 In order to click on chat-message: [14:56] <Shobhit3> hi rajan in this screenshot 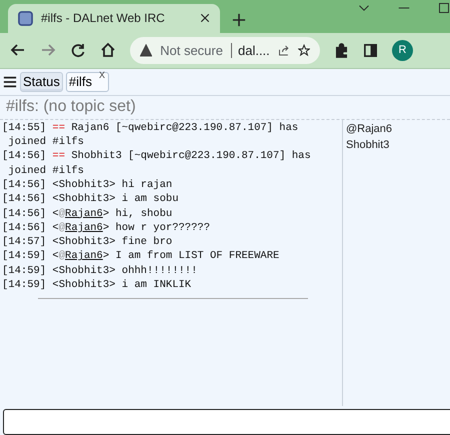, I will do `click(88, 185)`.